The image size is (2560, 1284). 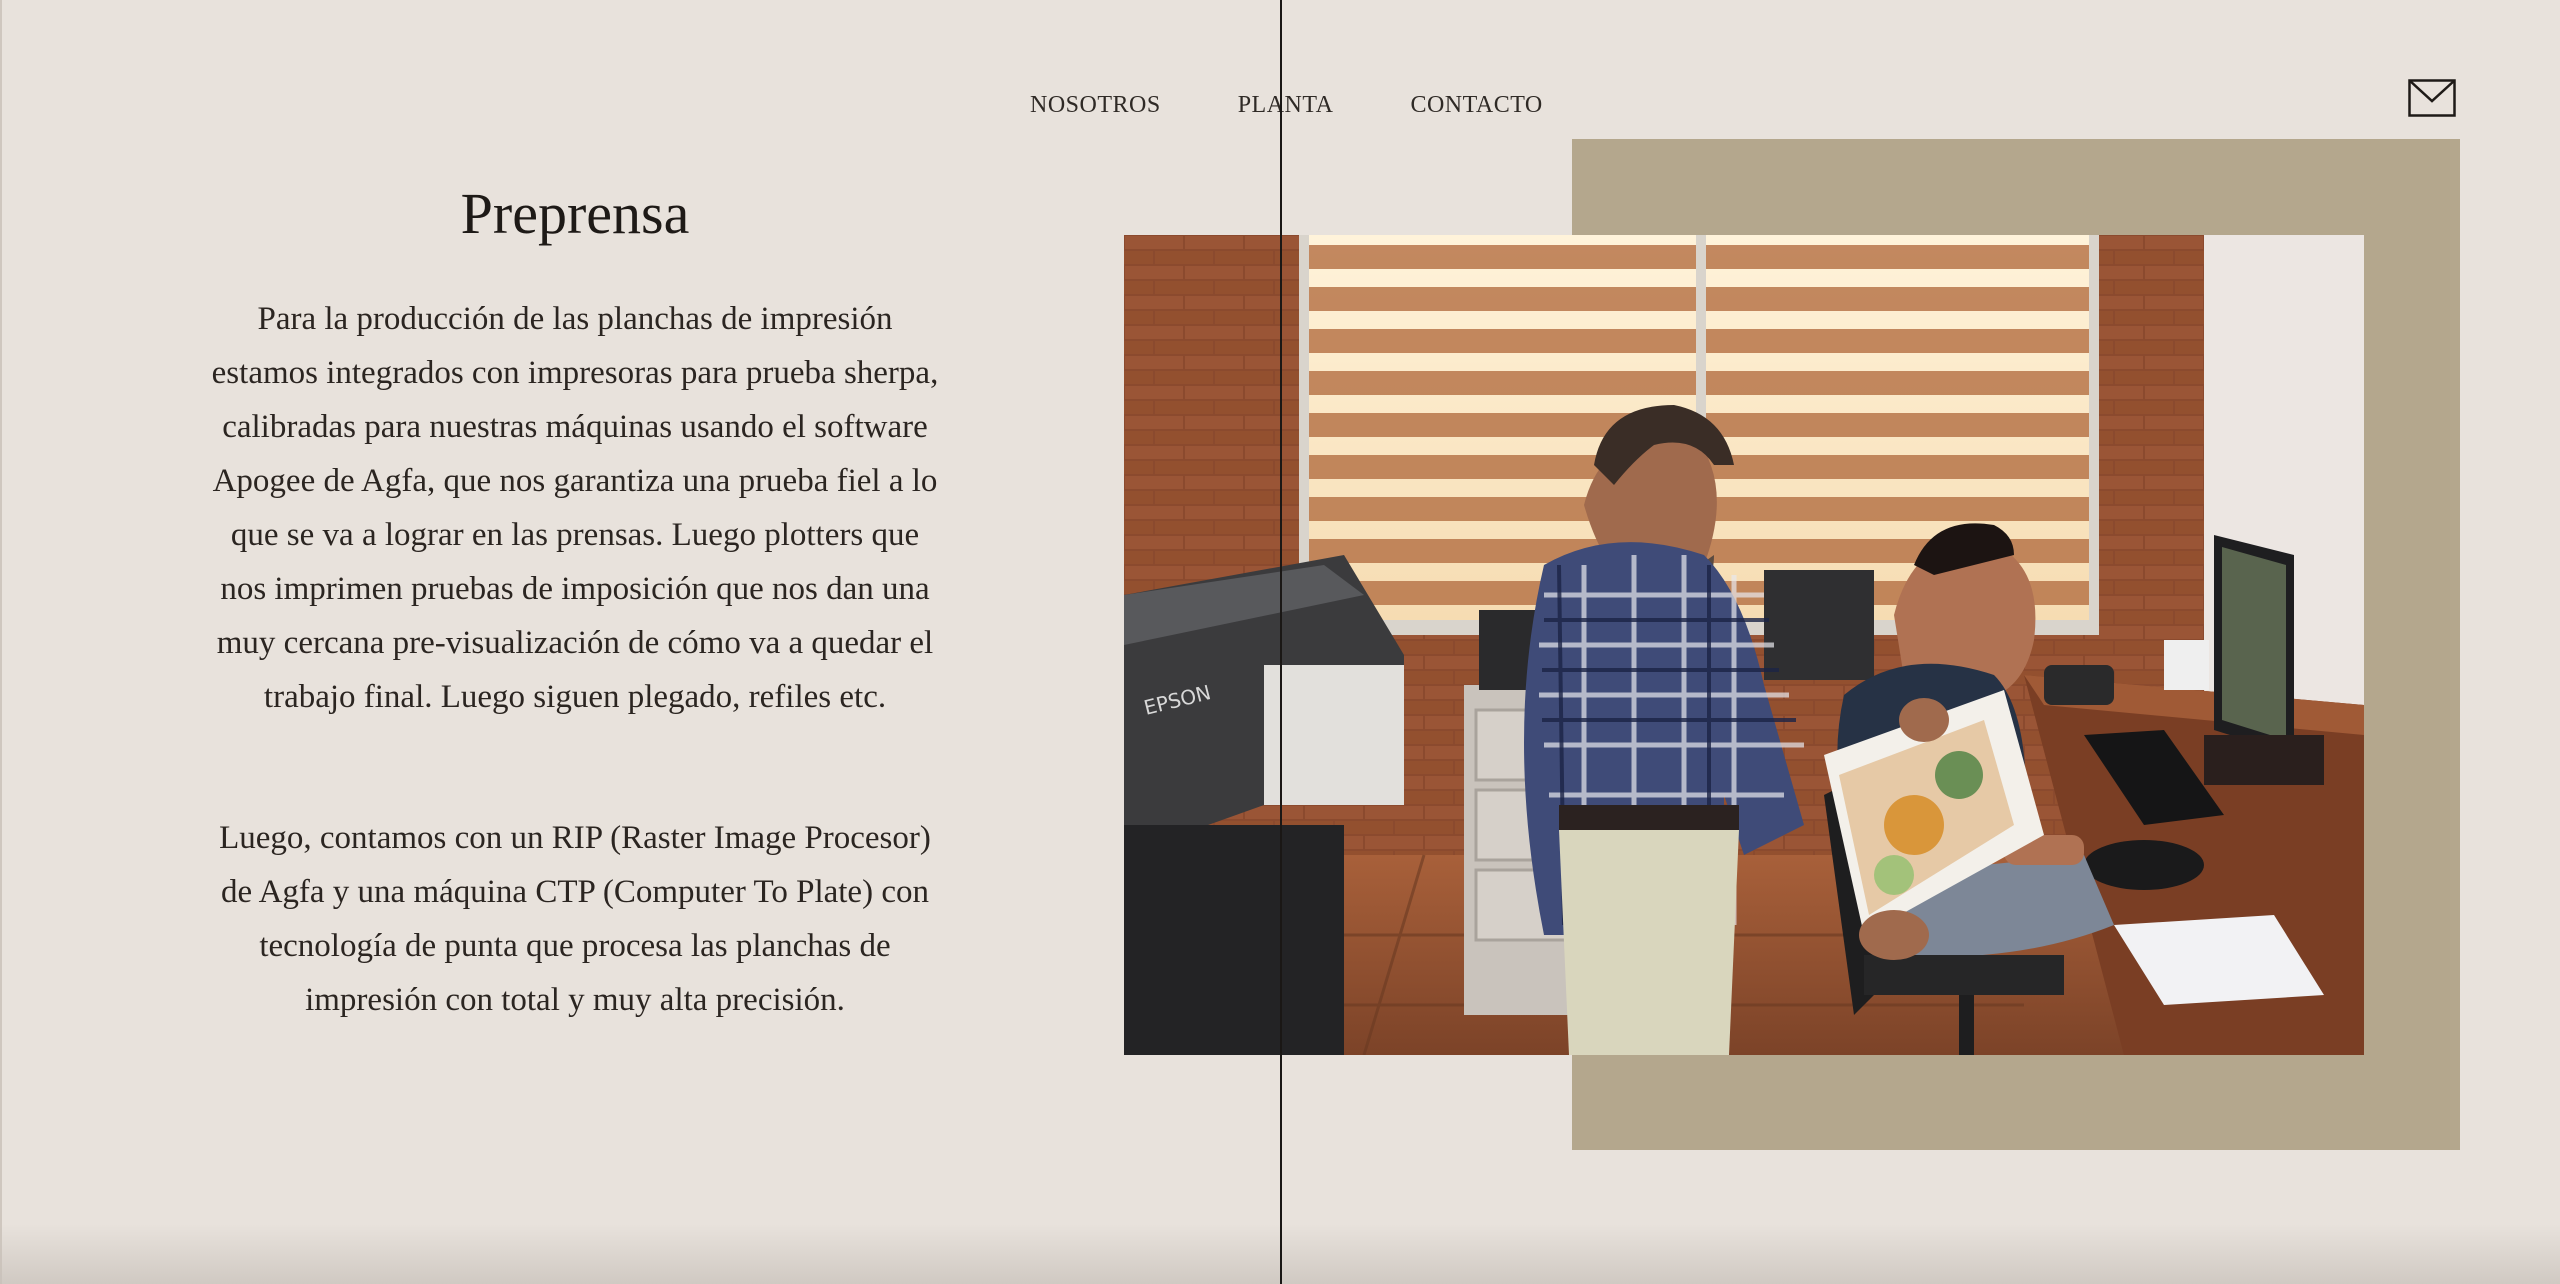 I want to click on vertical-divider-line, so click(x=1281, y=642).